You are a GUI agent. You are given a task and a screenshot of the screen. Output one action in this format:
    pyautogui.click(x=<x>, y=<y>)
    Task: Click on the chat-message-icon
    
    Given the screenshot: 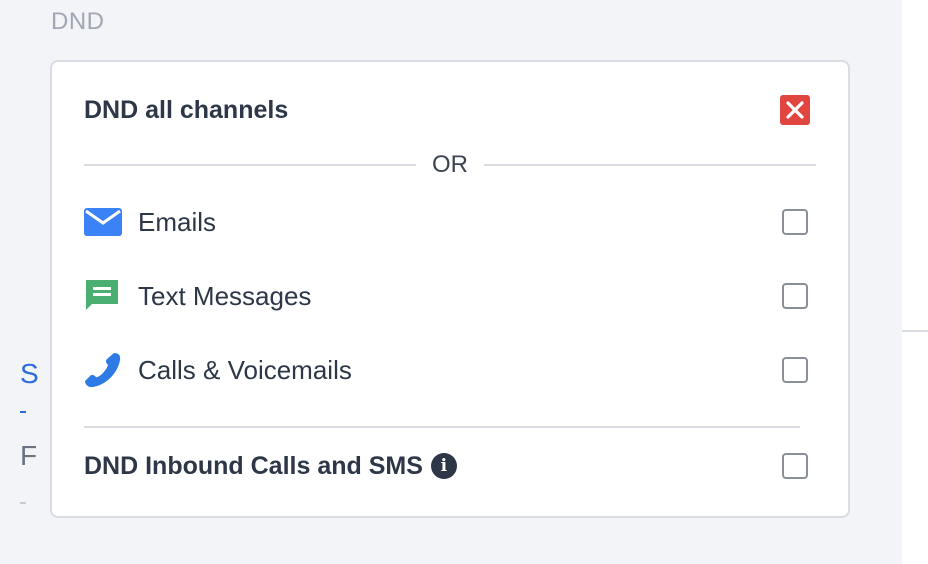 What is the action you would take?
    pyautogui.click(x=102, y=296)
    